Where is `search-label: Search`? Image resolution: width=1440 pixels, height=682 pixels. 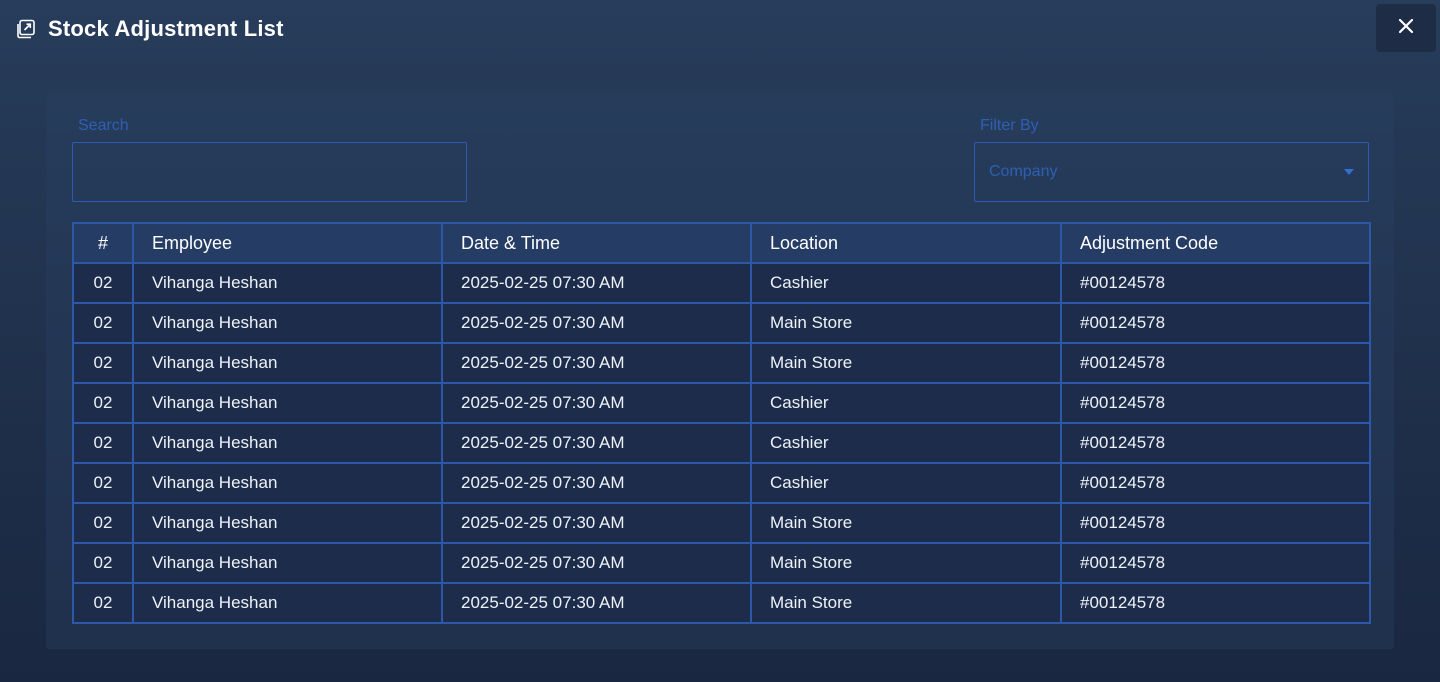
search-label: Search is located at coordinates (103, 125).